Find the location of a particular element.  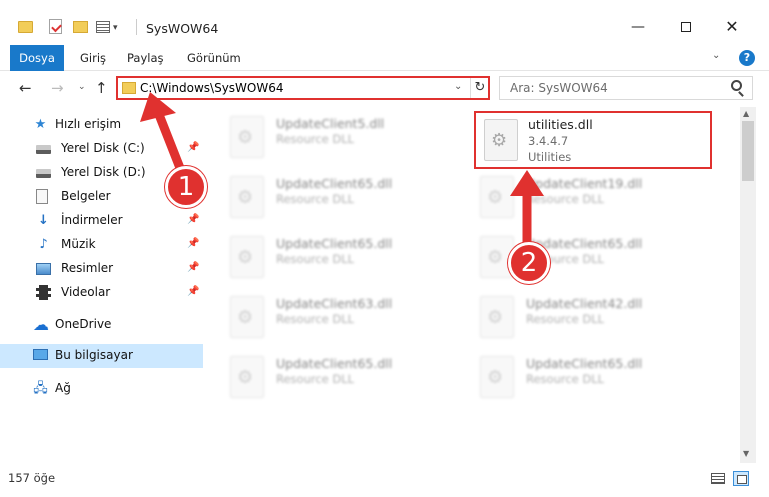

onedrive-icon: ☁ is located at coordinates (41, 324).